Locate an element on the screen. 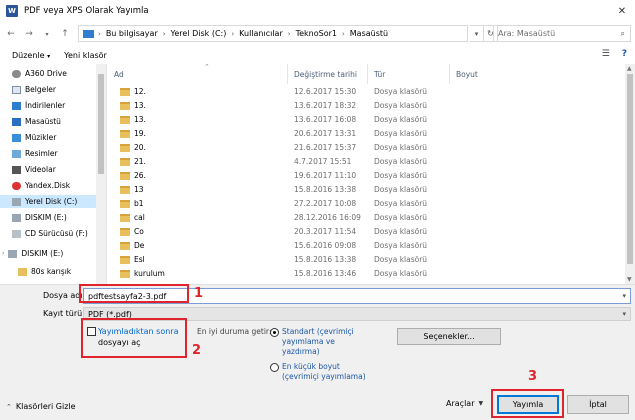  table-row: 13. 13.6.2017 18:32 Dosya klasörü is located at coordinates (365, 106).